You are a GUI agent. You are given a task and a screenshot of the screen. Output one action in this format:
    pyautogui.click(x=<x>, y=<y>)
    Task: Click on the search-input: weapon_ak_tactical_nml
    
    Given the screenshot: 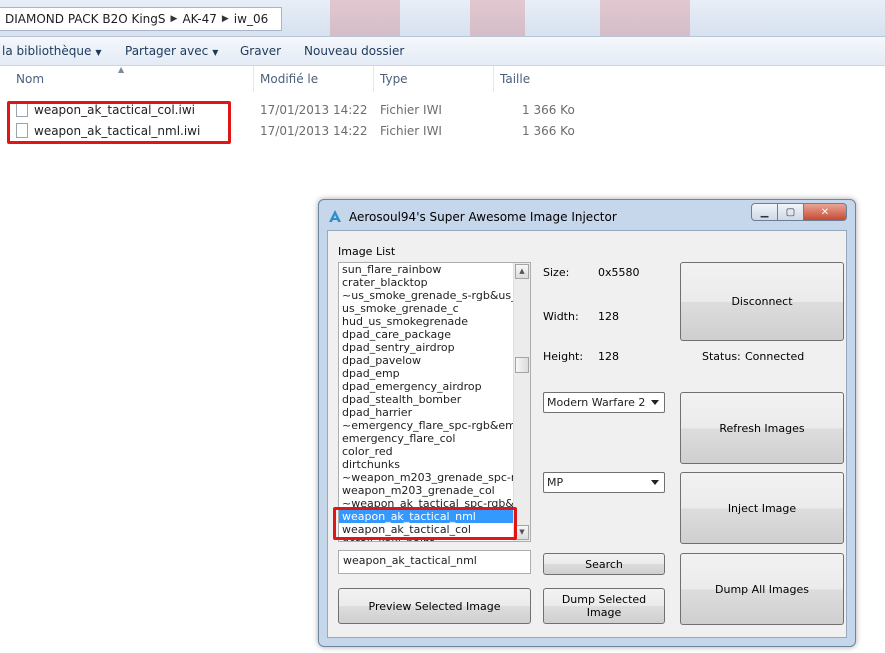 What is the action you would take?
    pyautogui.click(x=434, y=562)
    